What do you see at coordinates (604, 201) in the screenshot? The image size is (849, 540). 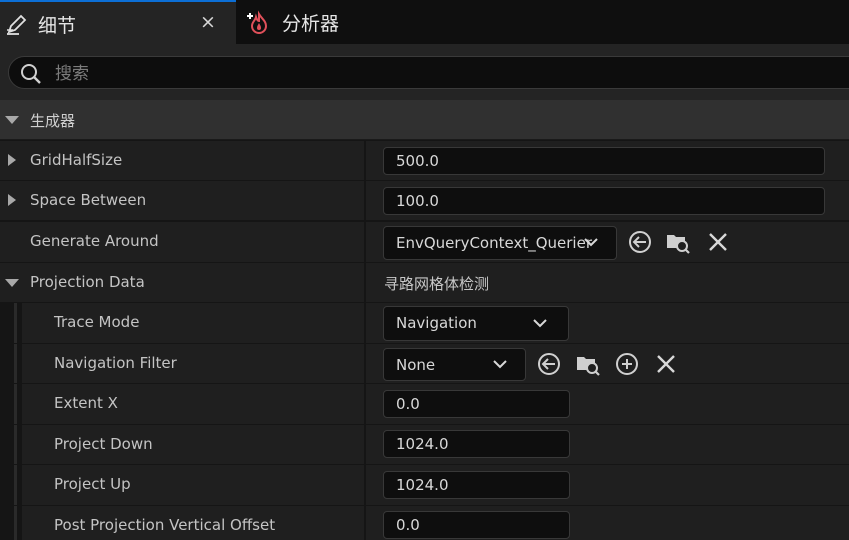 I see `space-between-field: 100.0` at bounding box center [604, 201].